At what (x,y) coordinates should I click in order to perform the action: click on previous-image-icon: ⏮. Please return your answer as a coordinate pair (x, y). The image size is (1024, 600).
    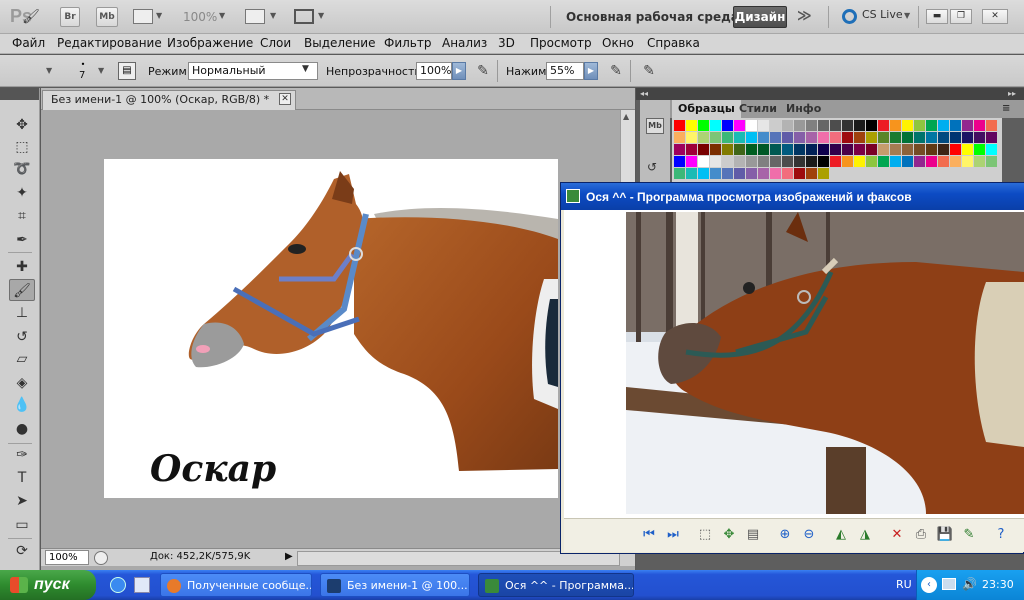
    Looking at the image, I should click on (649, 535).